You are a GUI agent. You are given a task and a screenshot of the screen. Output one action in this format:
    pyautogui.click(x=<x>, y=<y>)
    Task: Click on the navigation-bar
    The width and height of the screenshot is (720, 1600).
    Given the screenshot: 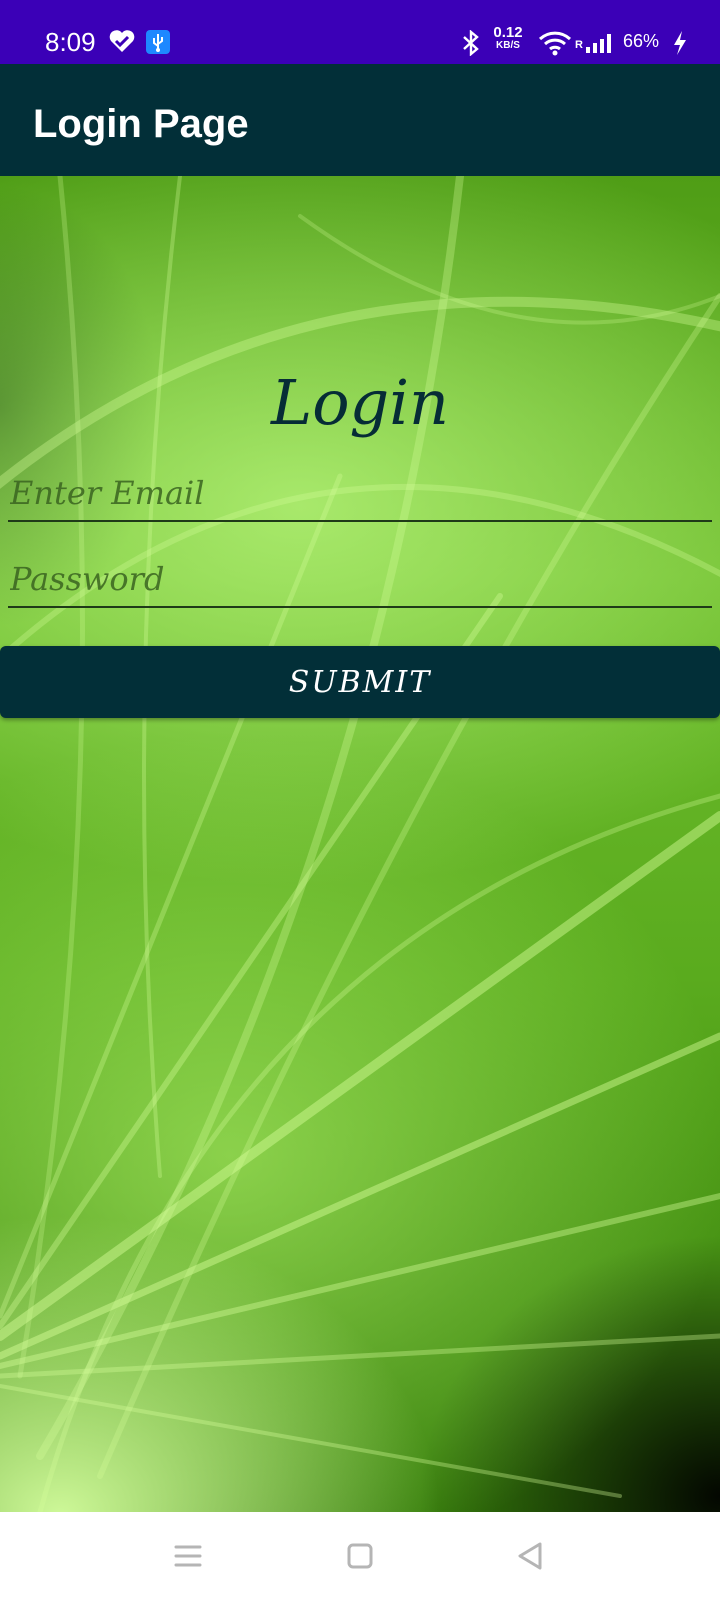 What is the action you would take?
    pyautogui.click(x=360, y=1556)
    